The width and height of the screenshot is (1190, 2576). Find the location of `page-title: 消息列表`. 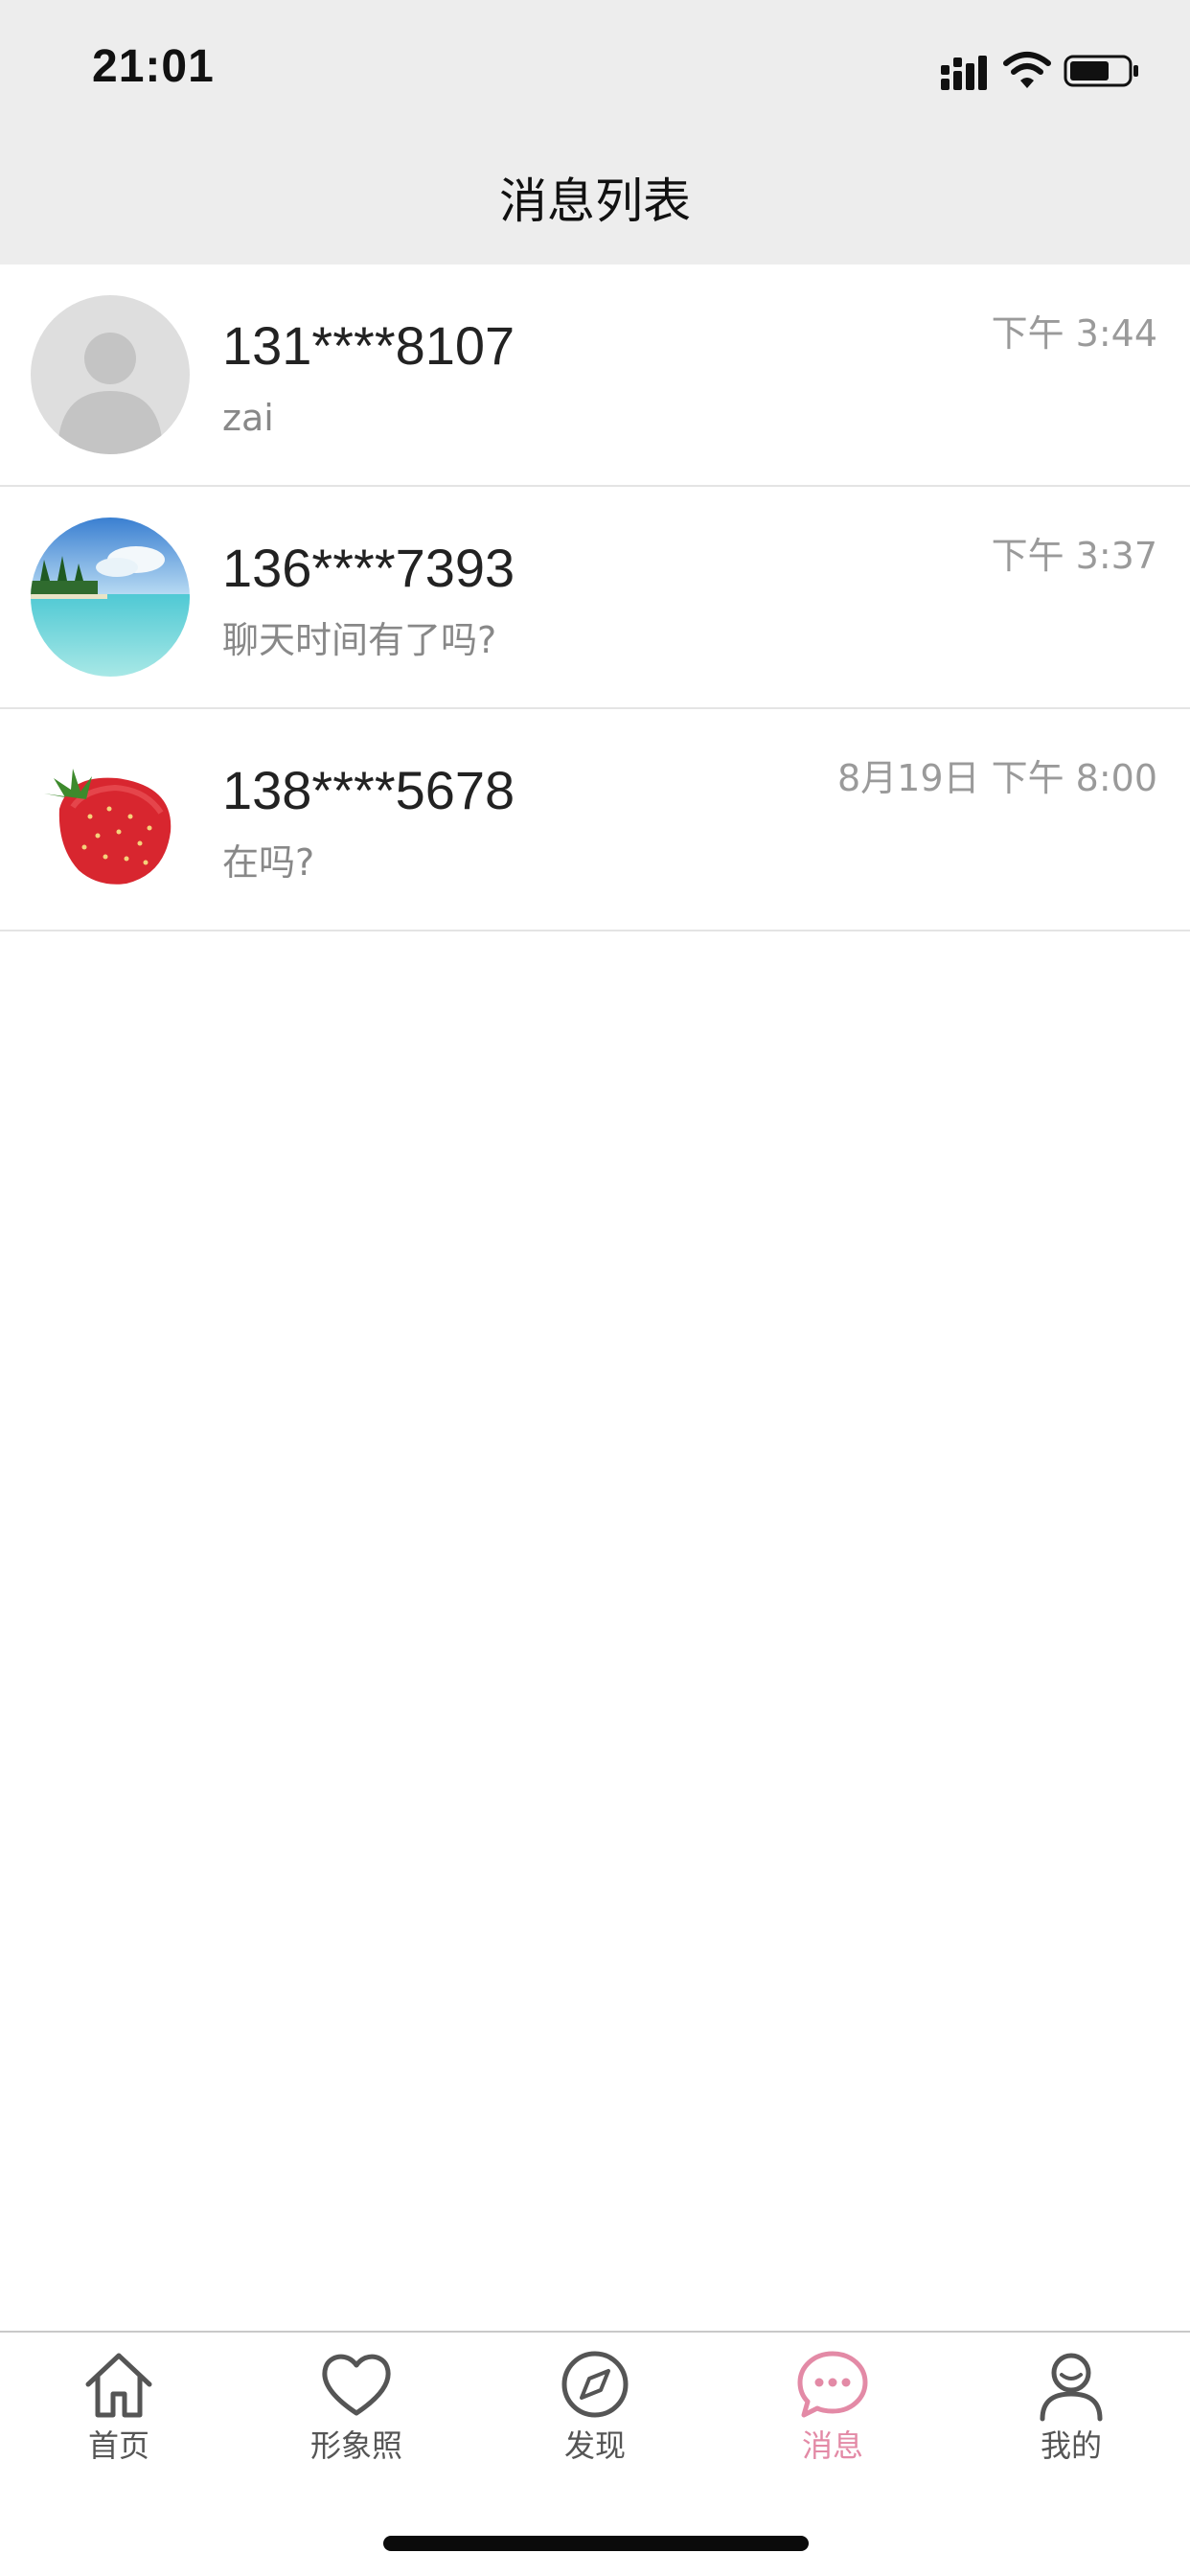

page-title: 消息列表 is located at coordinates (595, 201).